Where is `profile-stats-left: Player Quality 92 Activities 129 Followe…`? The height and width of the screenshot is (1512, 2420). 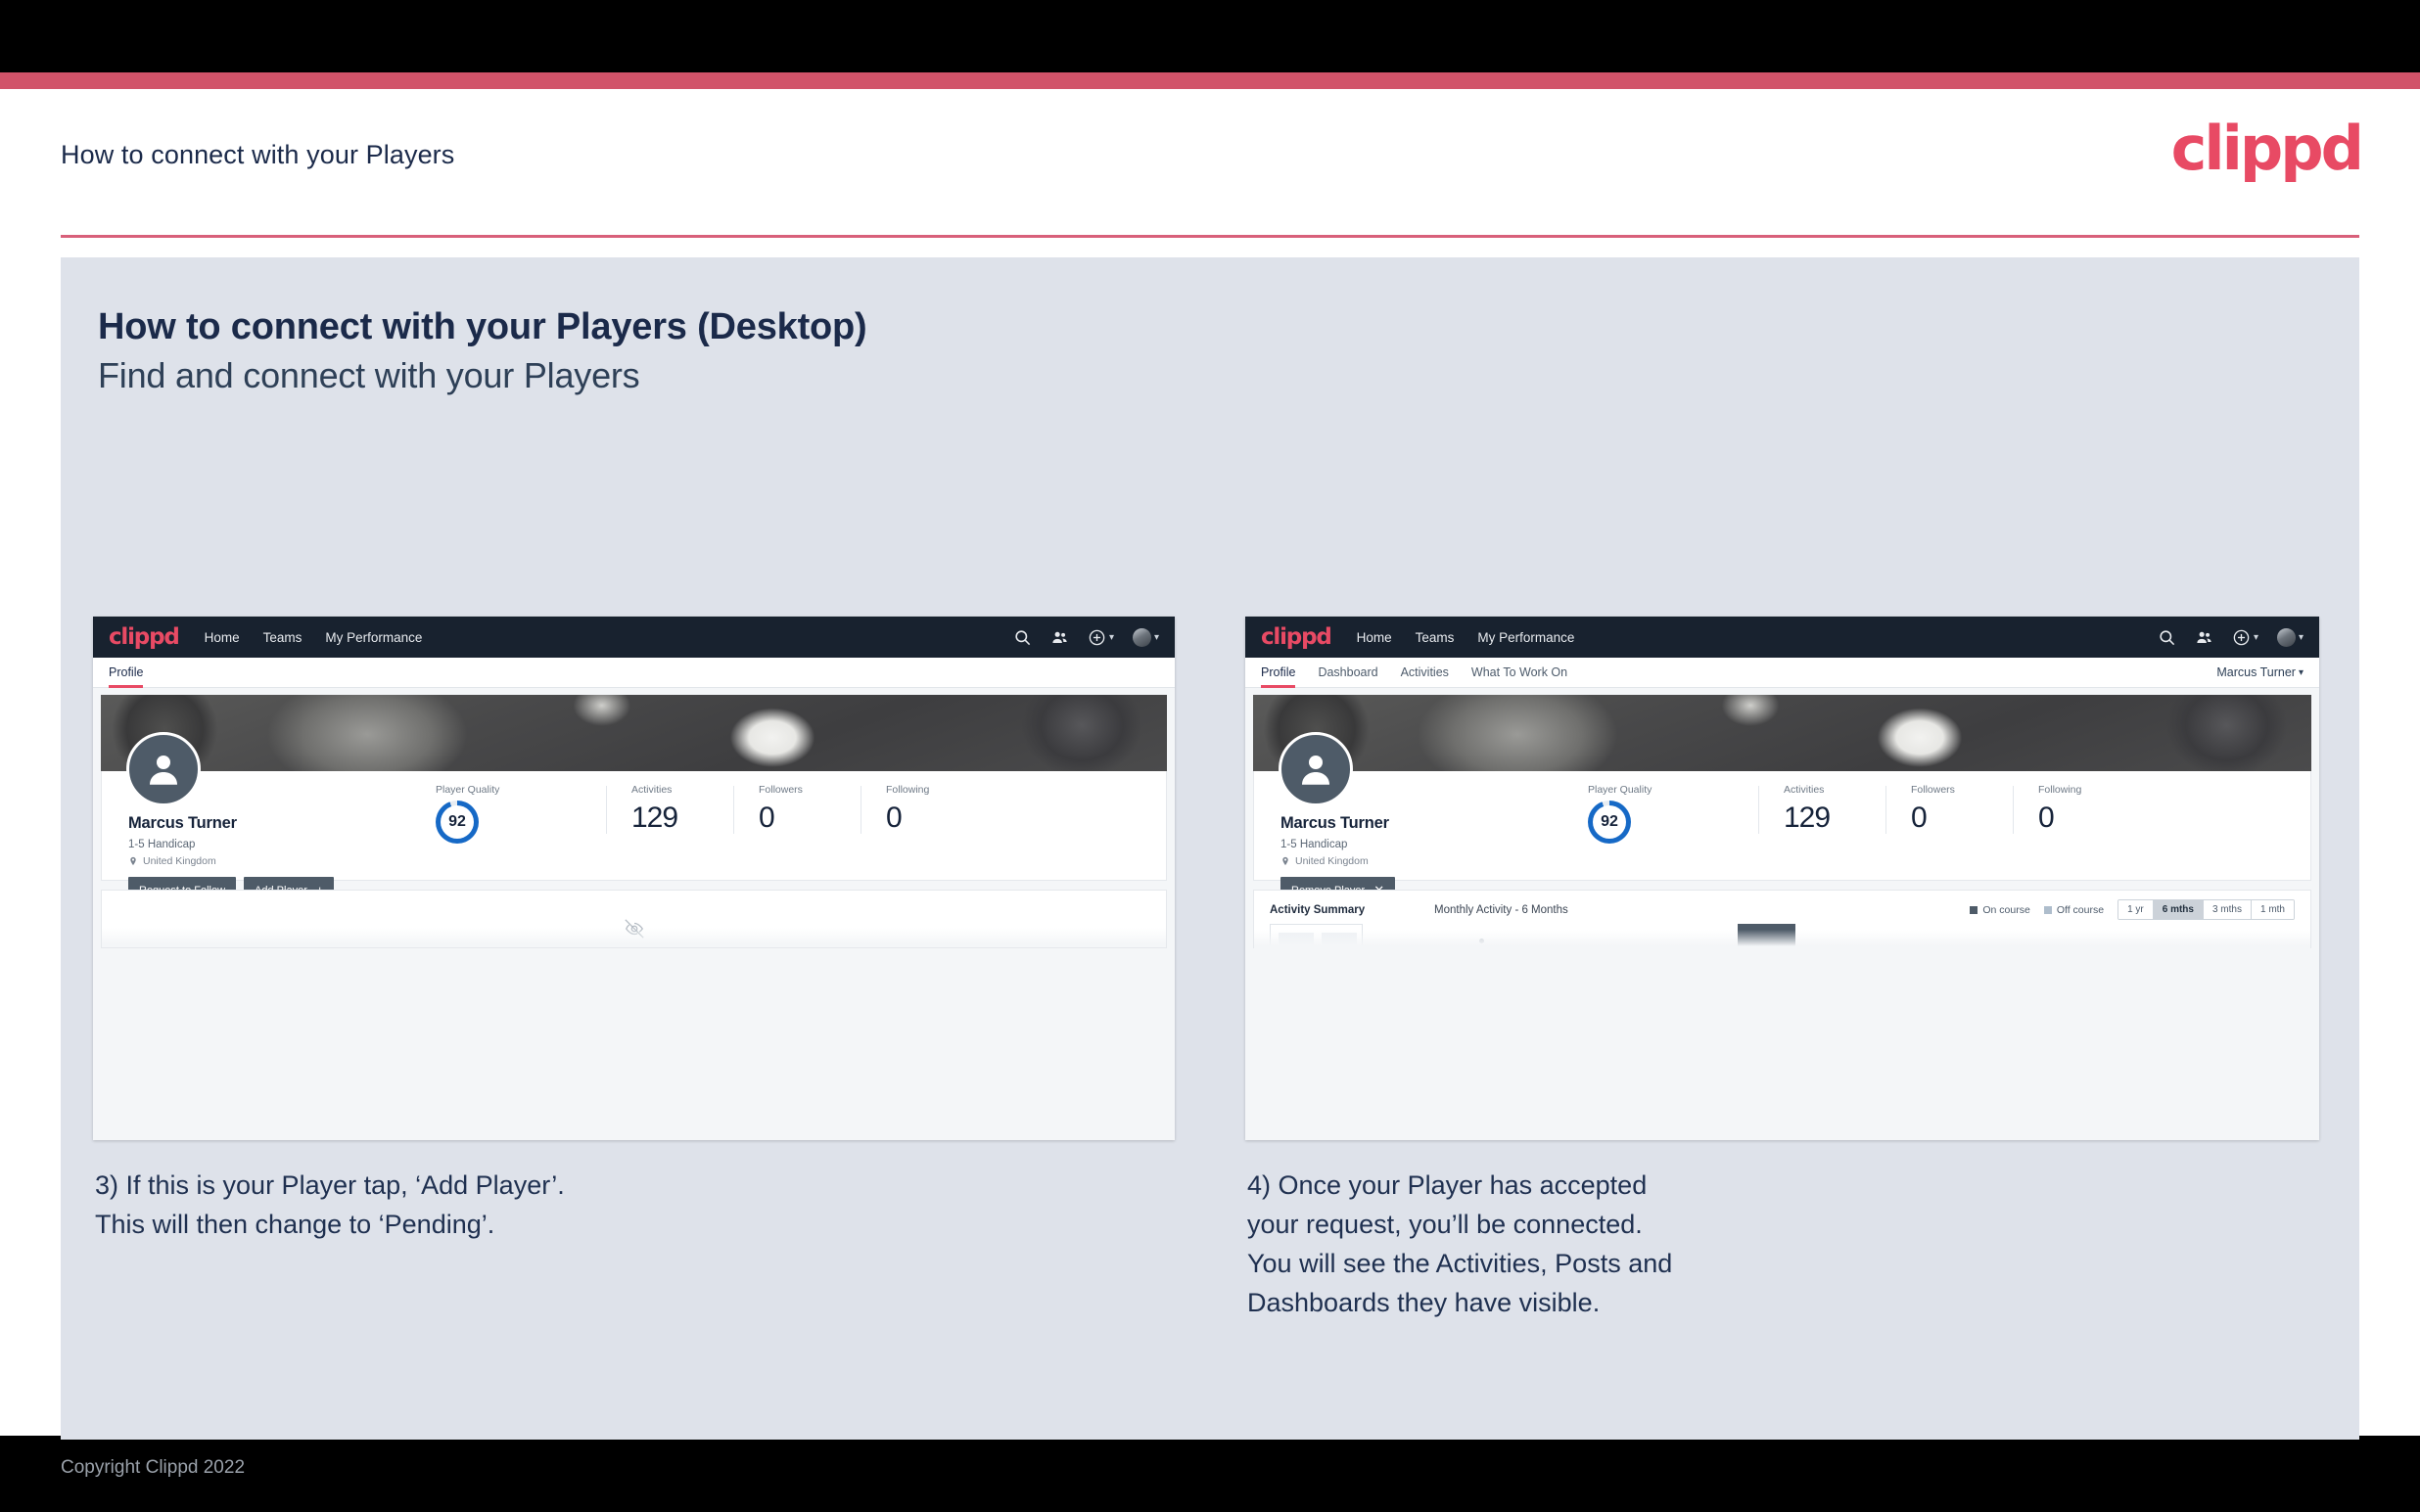
profile-stats-left: Player Quality 92 Activities 129 Followe… is located at coordinates (788, 807).